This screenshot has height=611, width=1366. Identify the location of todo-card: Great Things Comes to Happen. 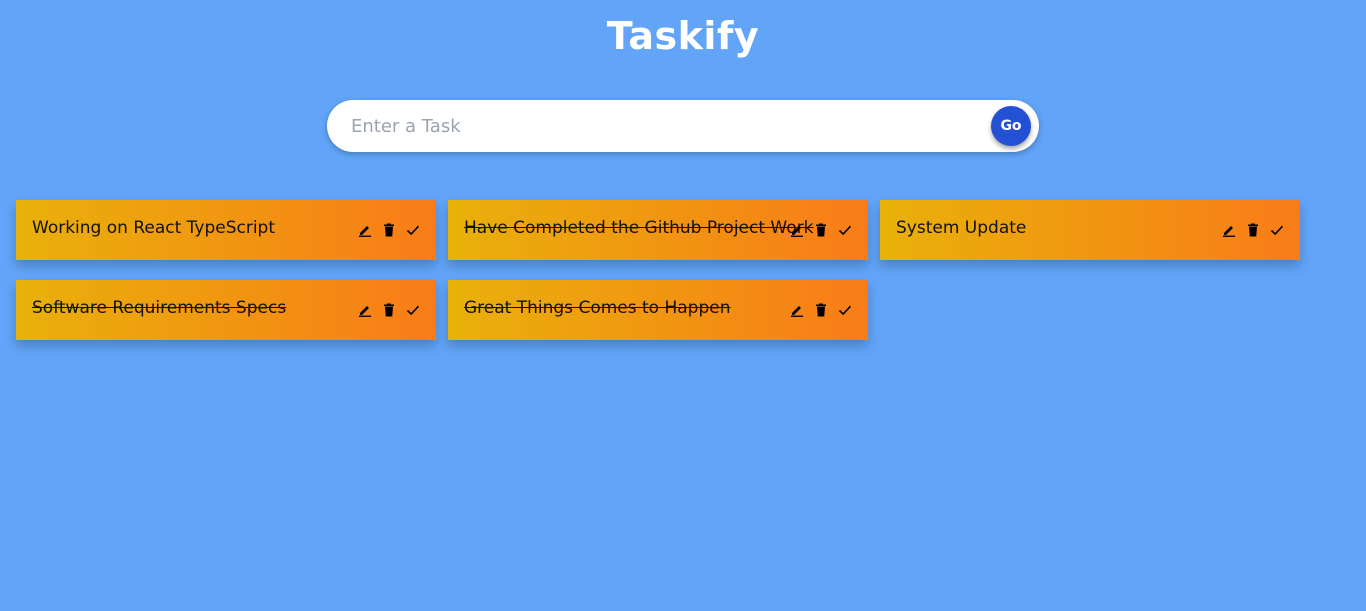
(658, 310).